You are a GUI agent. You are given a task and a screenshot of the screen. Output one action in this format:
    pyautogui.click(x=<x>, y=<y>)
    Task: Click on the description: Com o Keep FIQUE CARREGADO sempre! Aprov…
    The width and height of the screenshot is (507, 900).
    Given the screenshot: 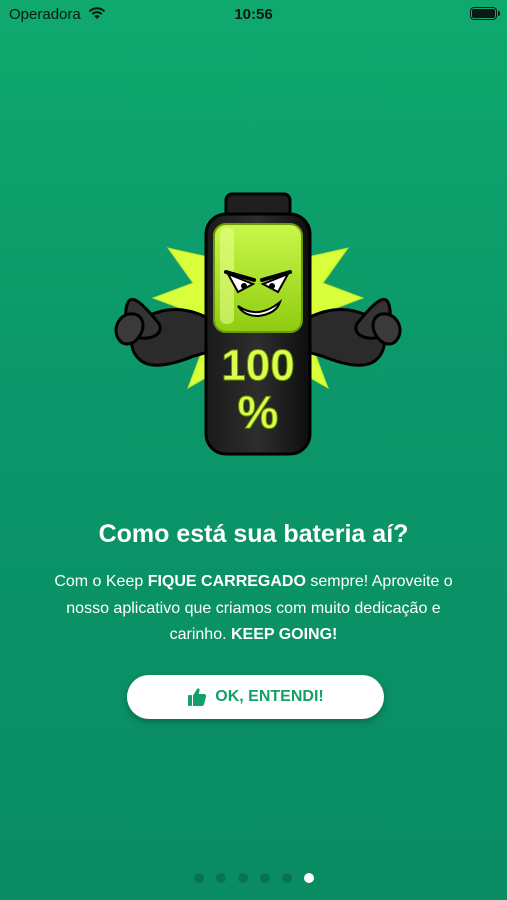 What is the action you would take?
    pyautogui.click(x=253, y=609)
    